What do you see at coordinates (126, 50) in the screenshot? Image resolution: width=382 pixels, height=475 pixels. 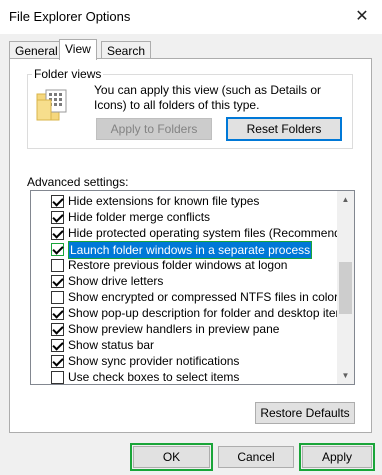 I see `tab-search: Search` at bounding box center [126, 50].